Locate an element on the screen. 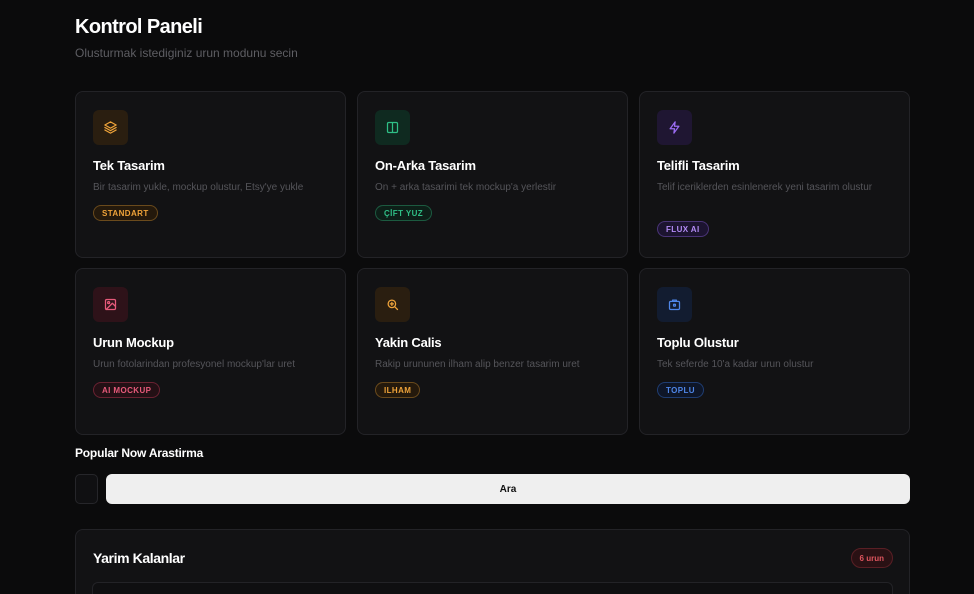 The image size is (974, 594). mode-badge: STANDART is located at coordinates (125, 213).